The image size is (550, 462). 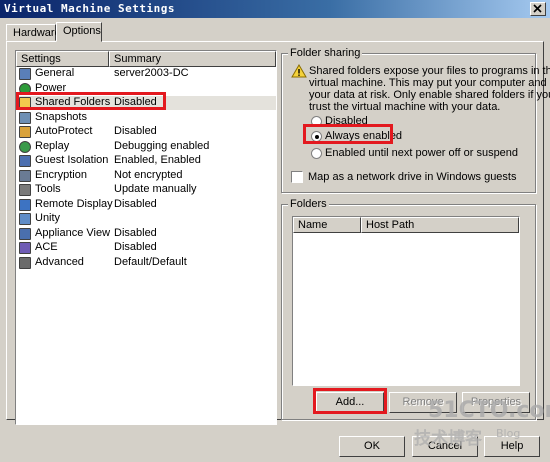 I want to click on close-icon, so click(x=537, y=8).